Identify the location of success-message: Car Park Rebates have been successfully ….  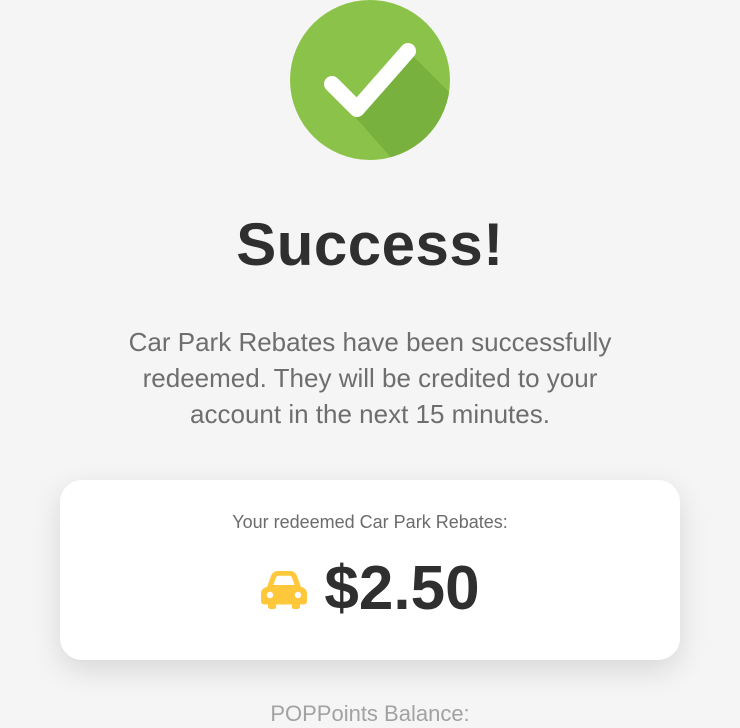
(370, 378).